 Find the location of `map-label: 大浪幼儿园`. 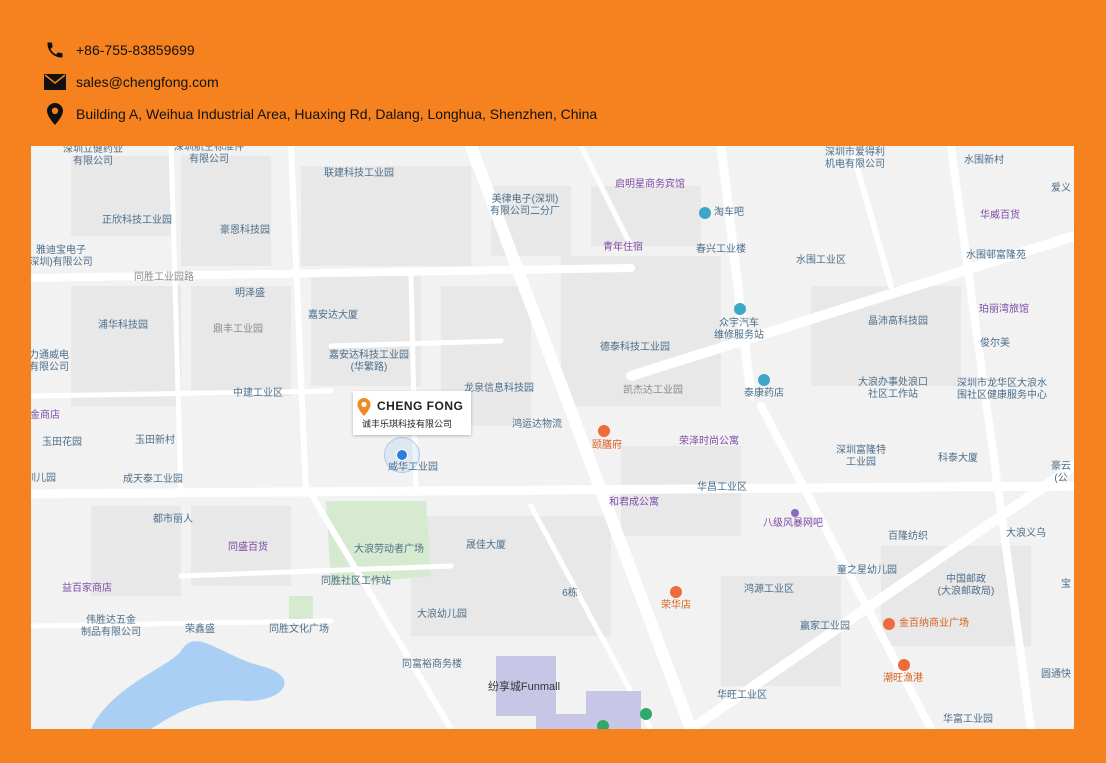

map-label: 大浪幼儿园 is located at coordinates (442, 615).